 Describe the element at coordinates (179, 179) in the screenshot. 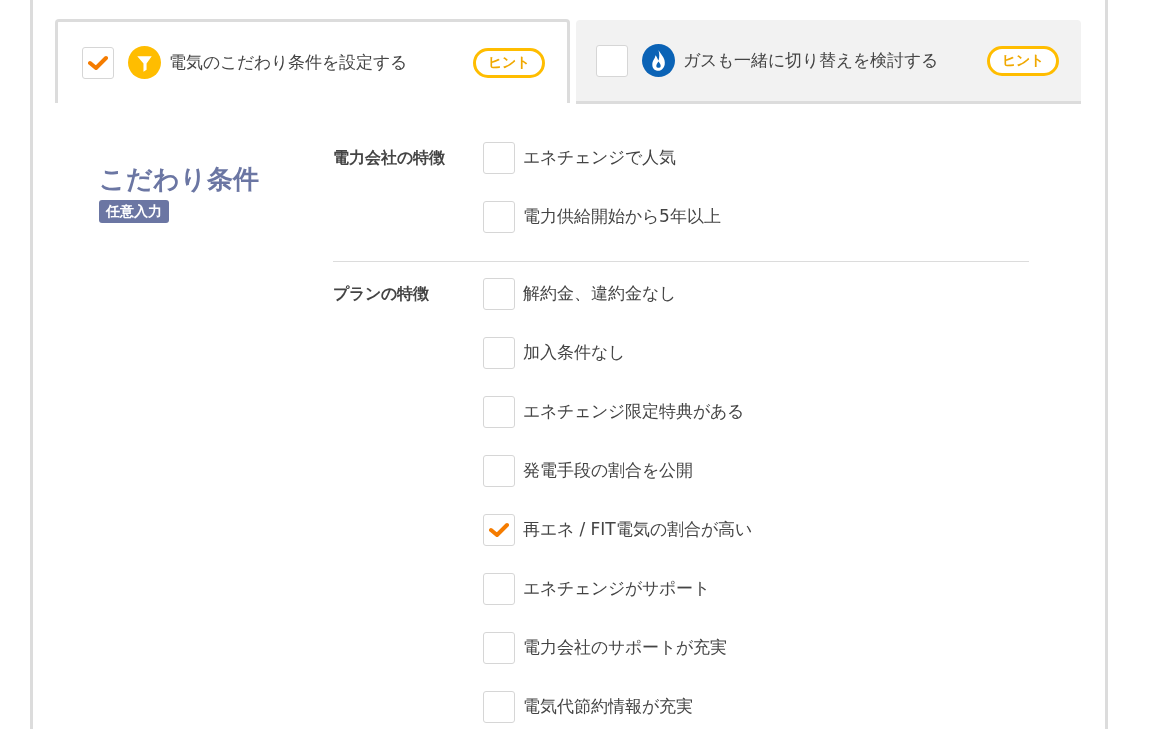

I see `section-title: こだわり条件` at that location.